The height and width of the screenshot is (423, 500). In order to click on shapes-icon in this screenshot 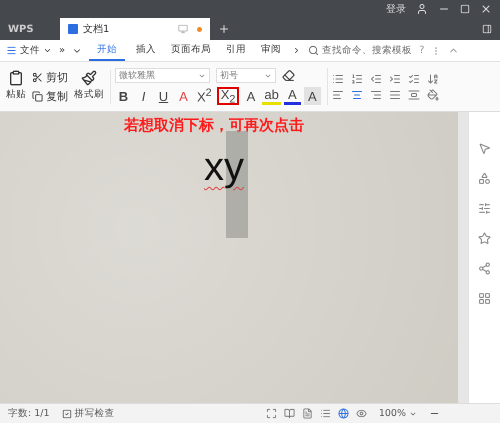, I will do `click(484, 178)`.